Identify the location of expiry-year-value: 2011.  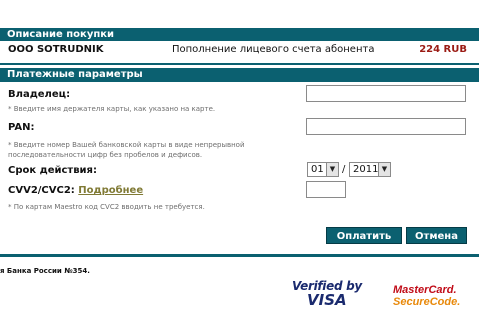
(366, 169).